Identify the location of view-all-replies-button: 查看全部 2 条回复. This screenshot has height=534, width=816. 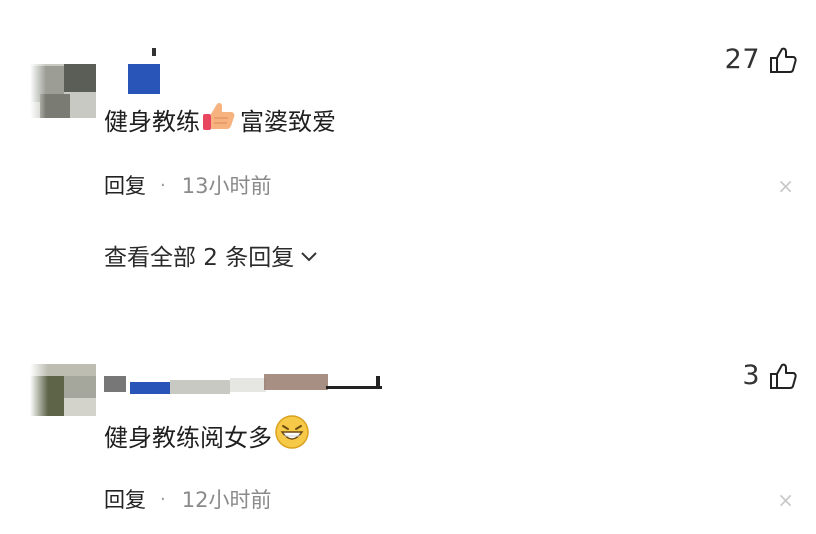
(211, 255).